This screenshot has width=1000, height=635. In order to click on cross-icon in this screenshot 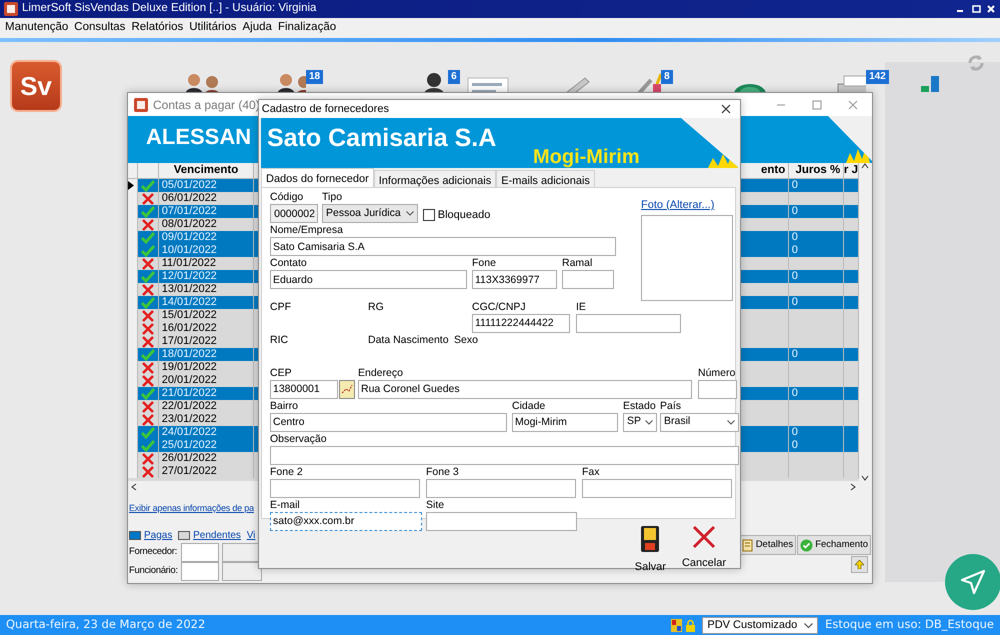, I will do `click(704, 537)`.